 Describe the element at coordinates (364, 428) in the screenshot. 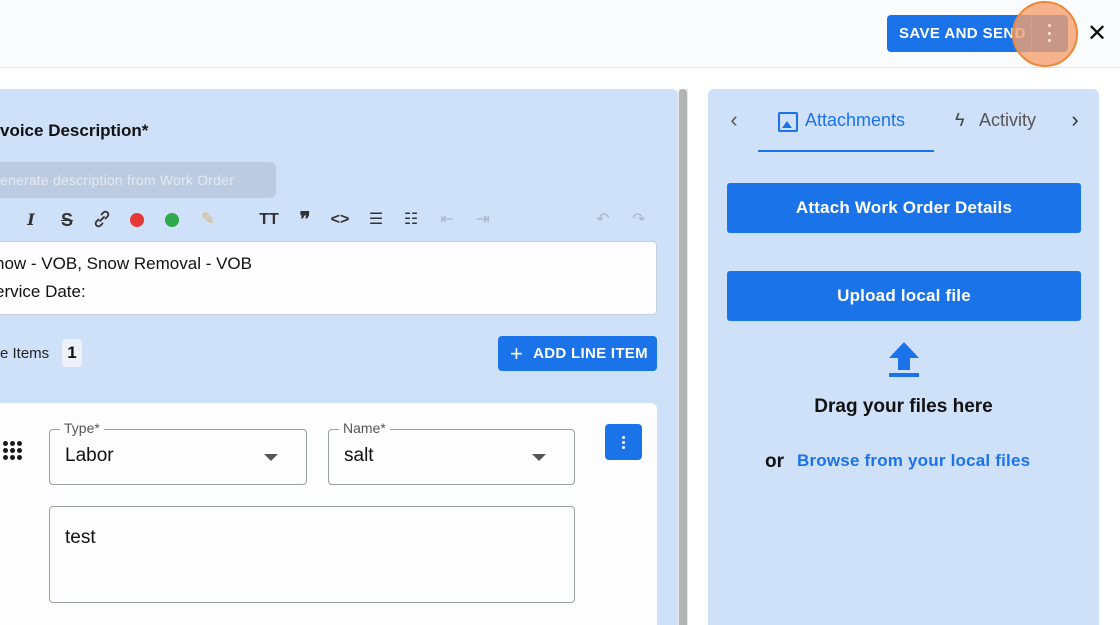

I see `name-label: Name*` at that location.